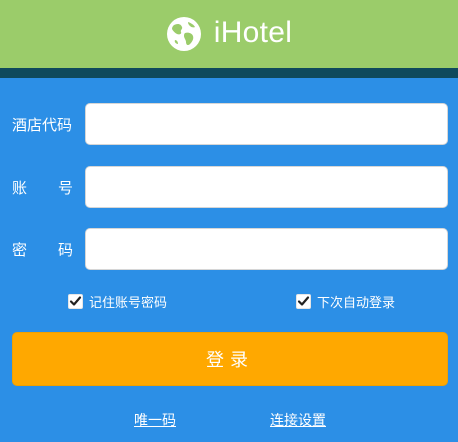 The height and width of the screenshot is (442, 458). What do you see at coordinates (20, 249) in the screenshot?
I see `password-label-left: 密` at bounding box center [20, 249].